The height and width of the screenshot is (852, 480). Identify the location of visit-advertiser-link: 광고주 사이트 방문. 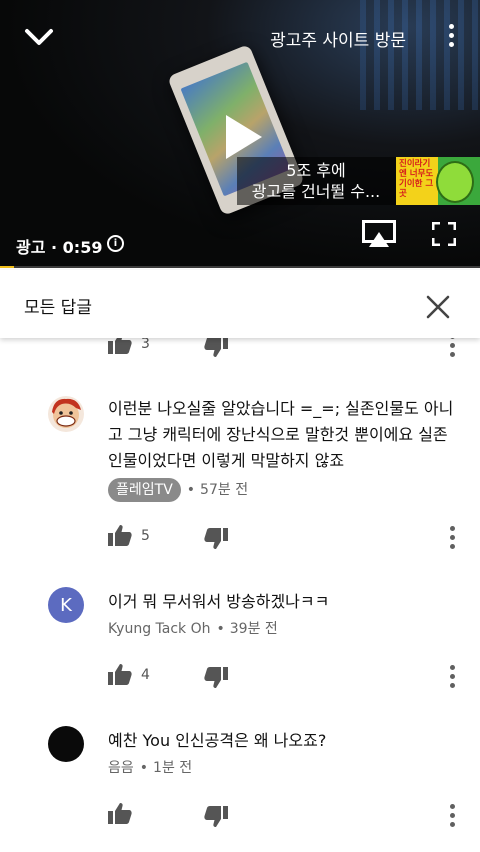
(338, 38).